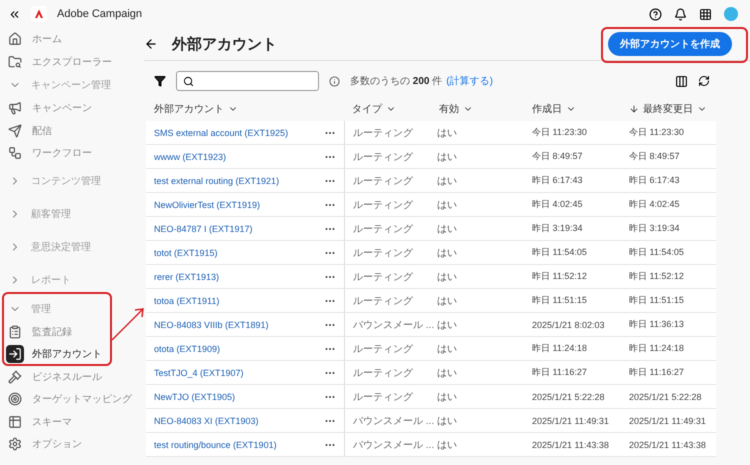  I want to click on table-row: NEO-84787 I (EXT1917) ルーティング はい 昨日 3:19:34 昨日 3:19:34, so click(431, 229).